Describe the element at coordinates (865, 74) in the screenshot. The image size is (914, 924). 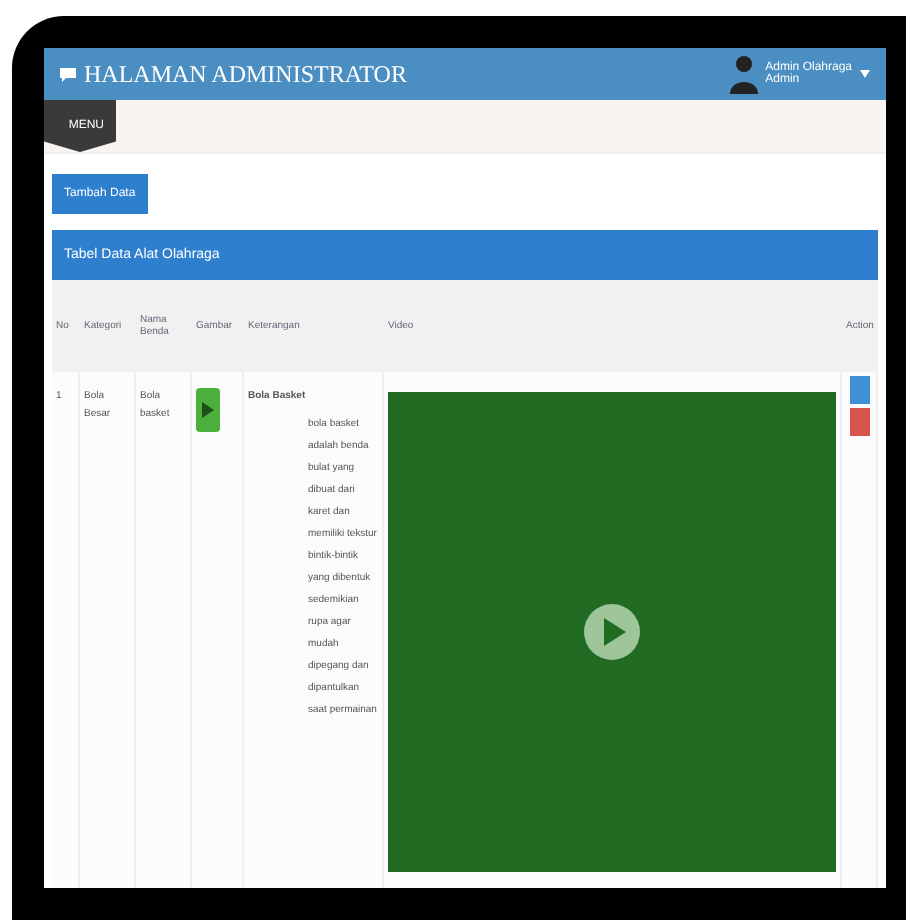
I see `caret-icon` at that location.